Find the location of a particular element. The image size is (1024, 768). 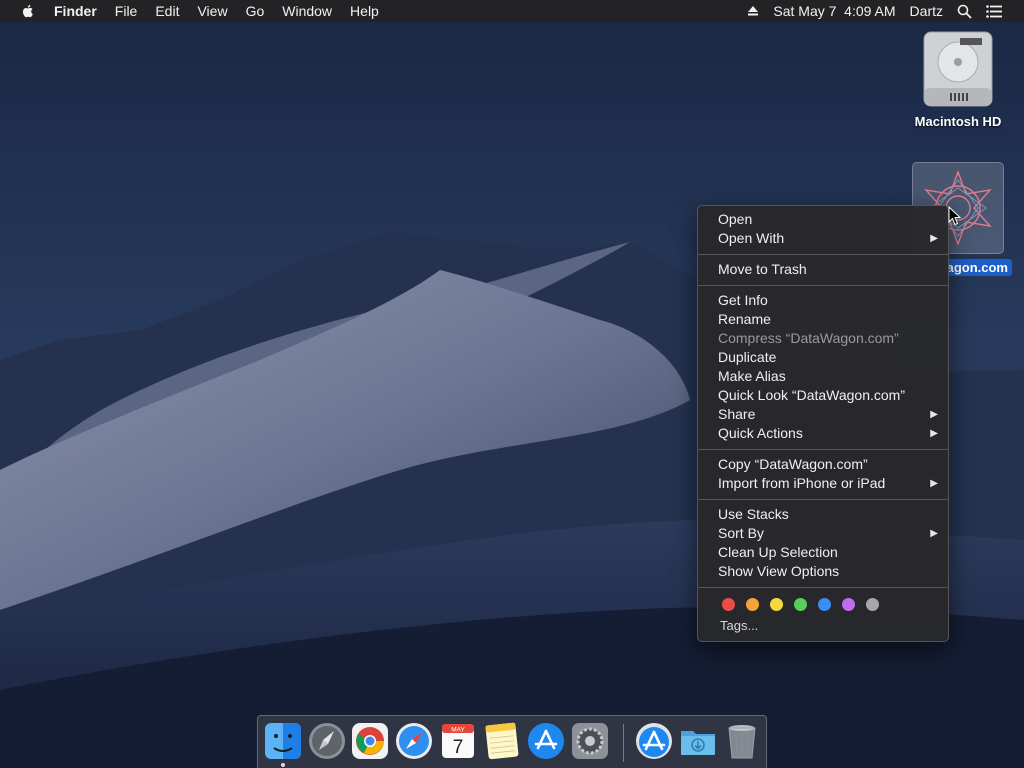

menu-file: File is located at coordinates (126, 11).